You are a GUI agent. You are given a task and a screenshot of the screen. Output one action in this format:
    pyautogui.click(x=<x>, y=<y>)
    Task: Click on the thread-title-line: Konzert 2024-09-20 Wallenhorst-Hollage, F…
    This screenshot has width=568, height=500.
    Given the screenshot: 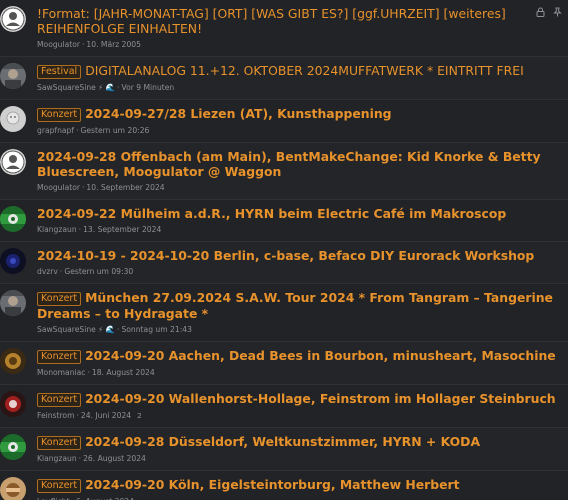 What is the action you would take?
    pyautogui.click(x=298, y=399)
    